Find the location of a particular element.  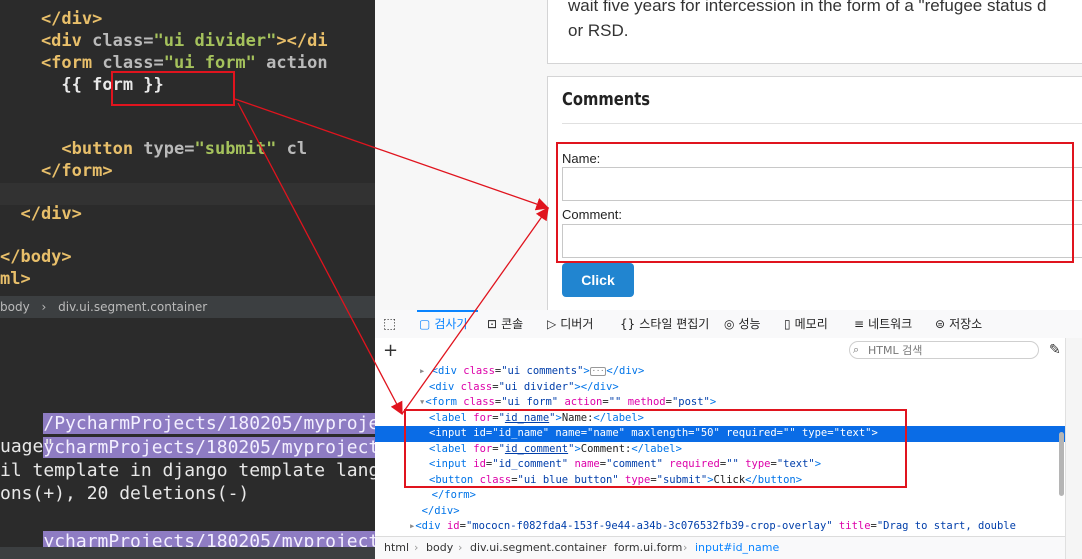

dom-node: <div class="ui divider"></div> is located at coordinates (720, 388).